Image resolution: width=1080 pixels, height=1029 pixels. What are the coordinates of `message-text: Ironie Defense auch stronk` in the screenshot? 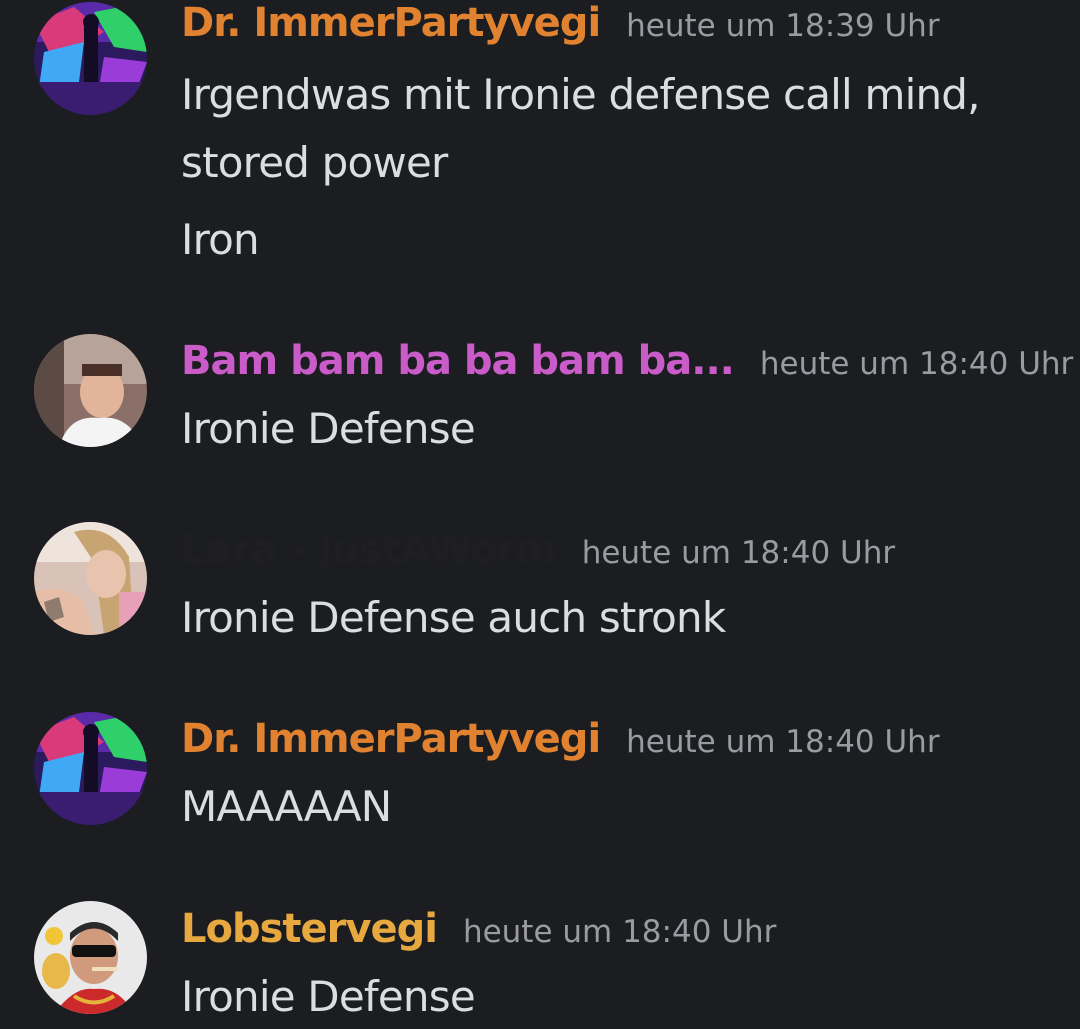 It's located at (453, 617).